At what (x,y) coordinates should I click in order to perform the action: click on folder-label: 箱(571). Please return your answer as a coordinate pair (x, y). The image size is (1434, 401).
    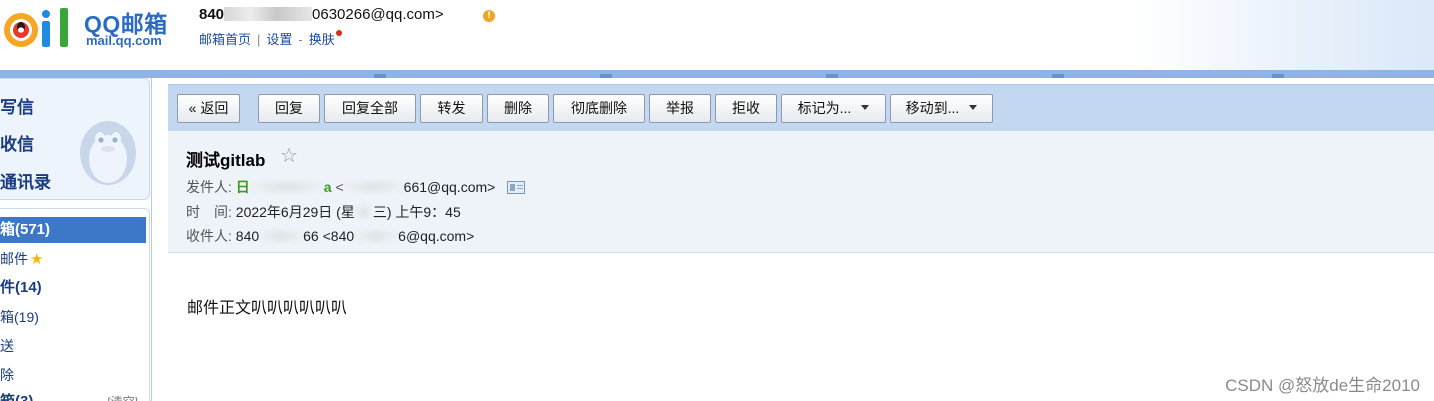
    Looking at the image, I should click on (25, 229).